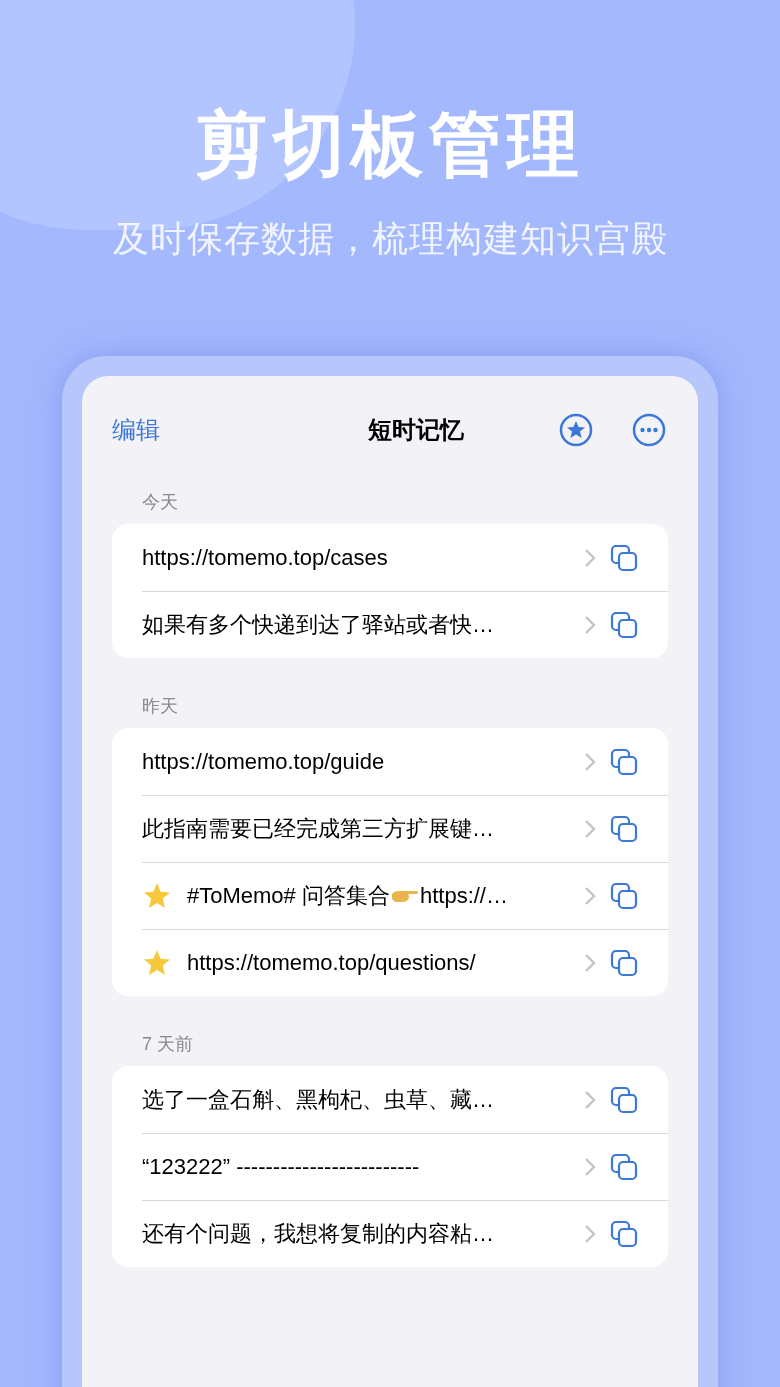 The width and height of the screenshot is (780, 1387). What do you see at coordinates (281, 1167) in the screenshot?
I see `row-text: “123222” -------------------------` at bounding box center [281, 1167].